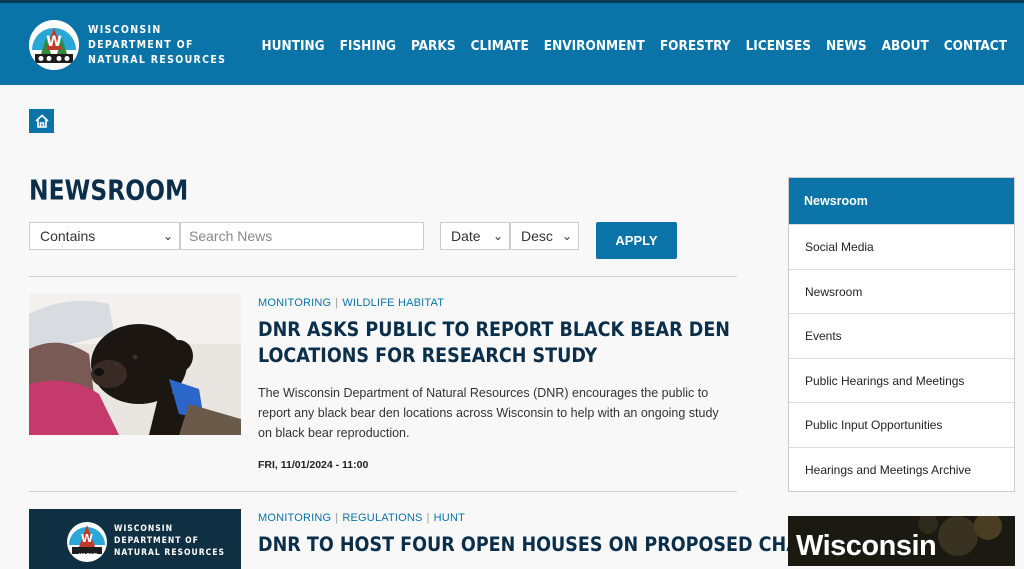  I want to click on sidebar-item-social-media: Social Media, so click(901, 246).